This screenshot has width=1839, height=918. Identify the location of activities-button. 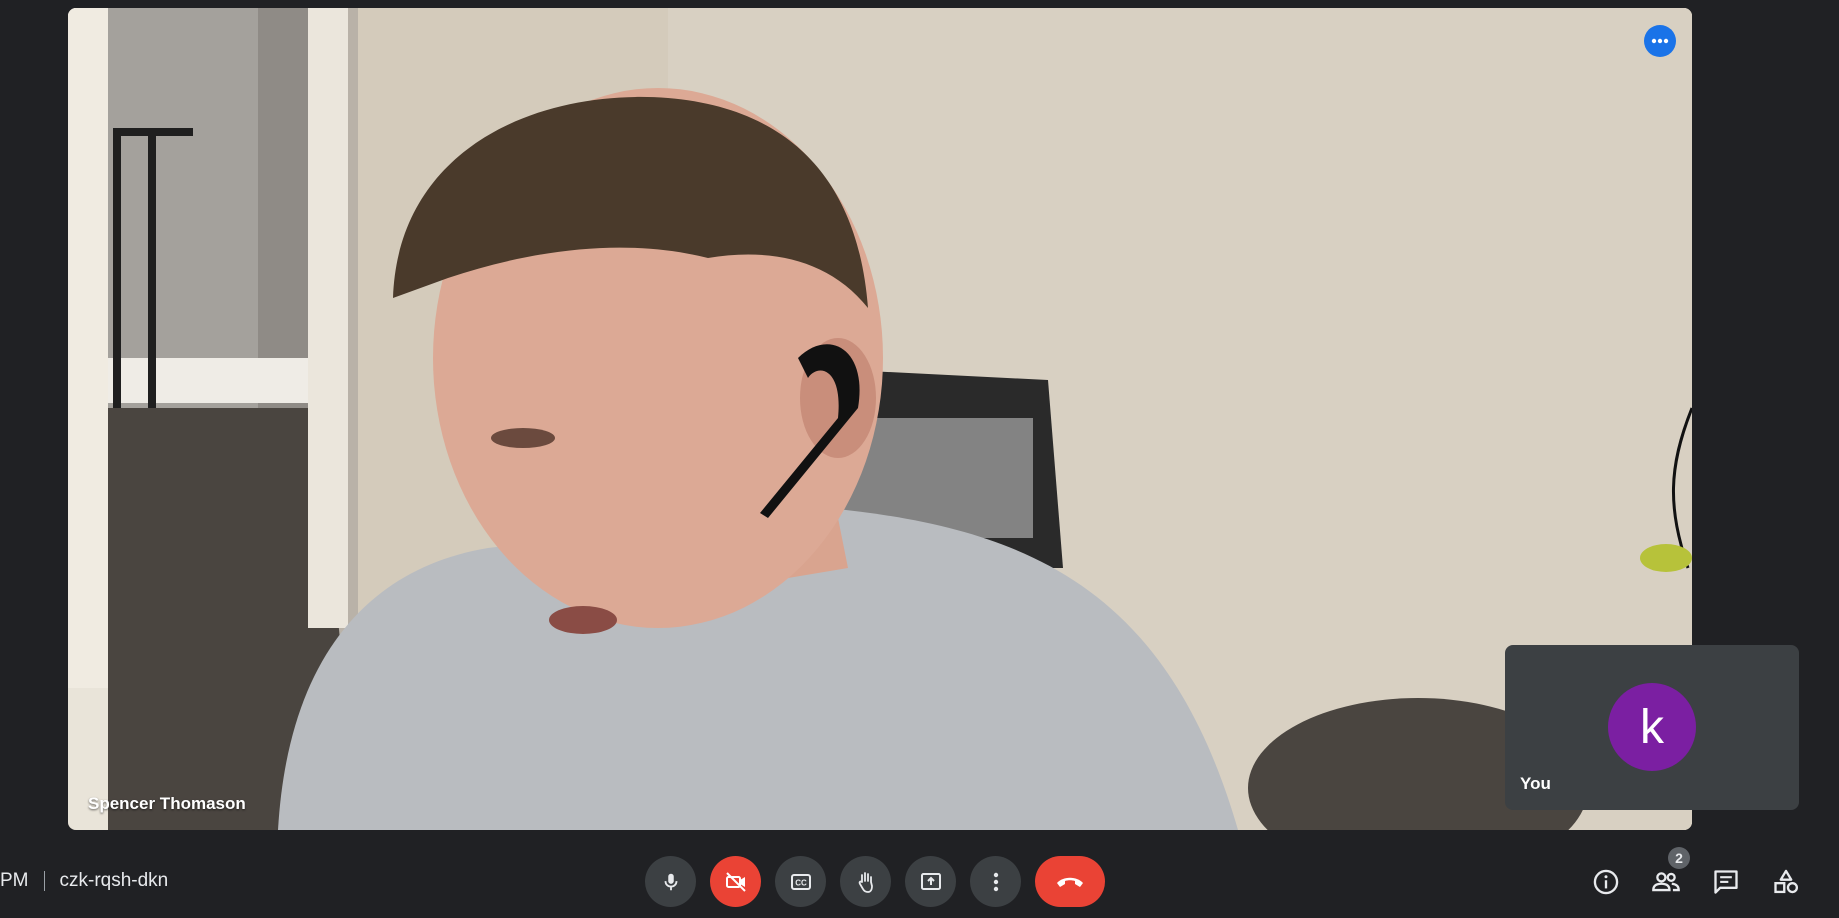
(1786, 882).